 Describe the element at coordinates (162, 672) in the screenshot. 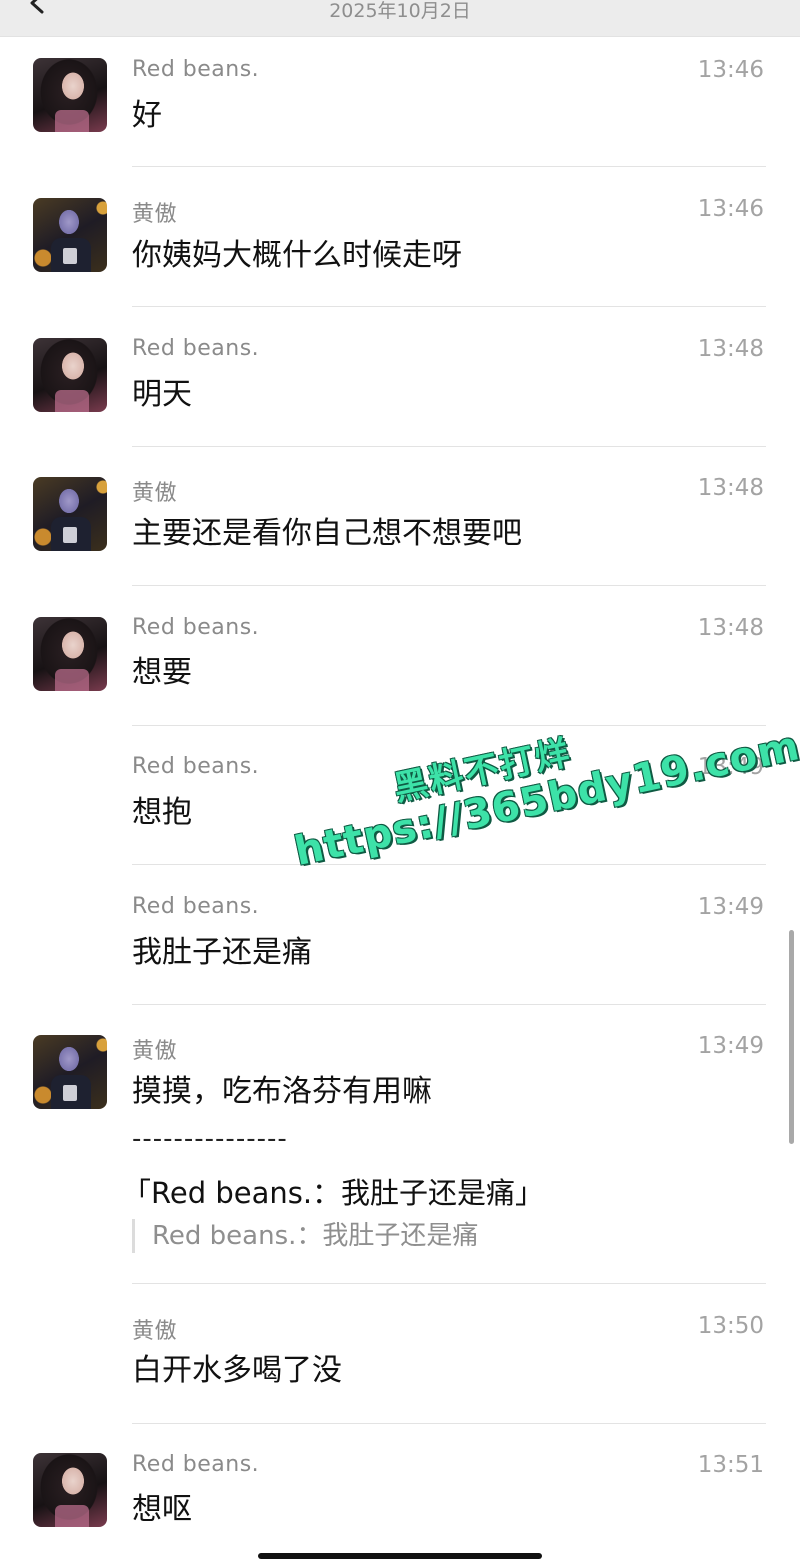

I see `message-text: 想要` at that location.